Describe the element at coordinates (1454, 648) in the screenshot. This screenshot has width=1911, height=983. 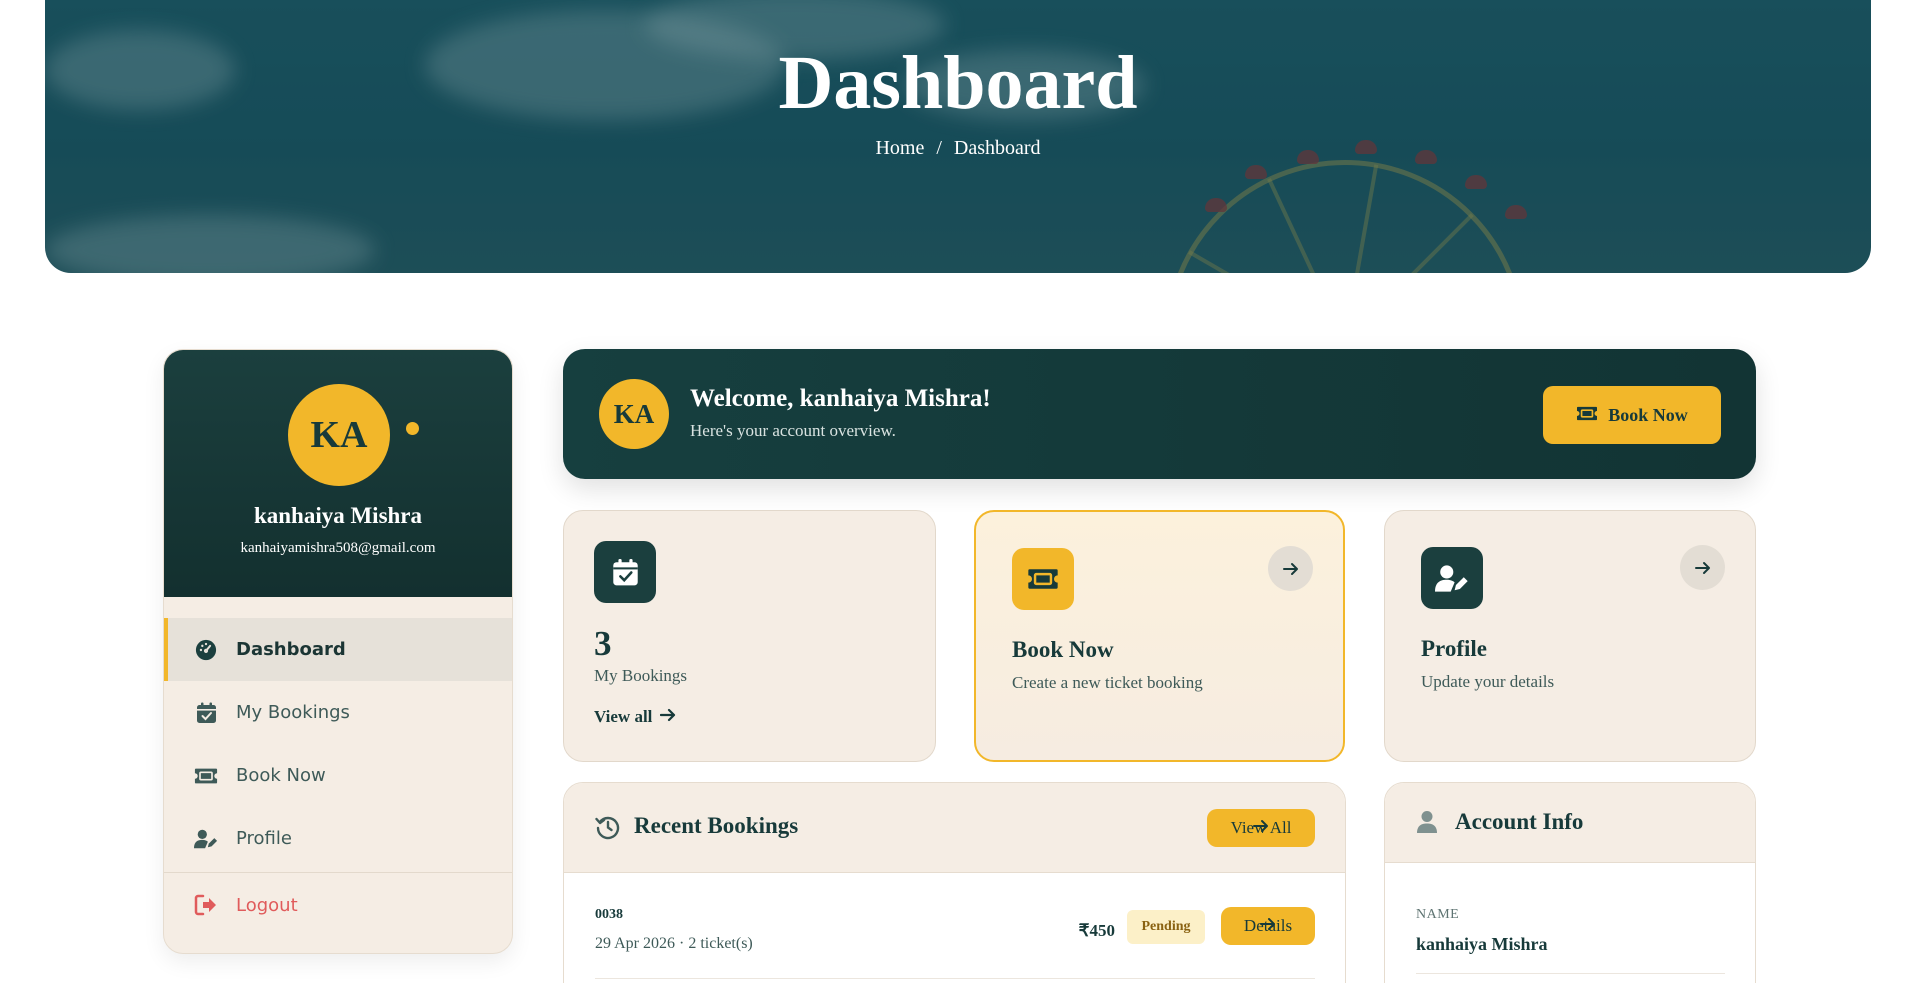
I see `profile-card-title: Profile` at that location.